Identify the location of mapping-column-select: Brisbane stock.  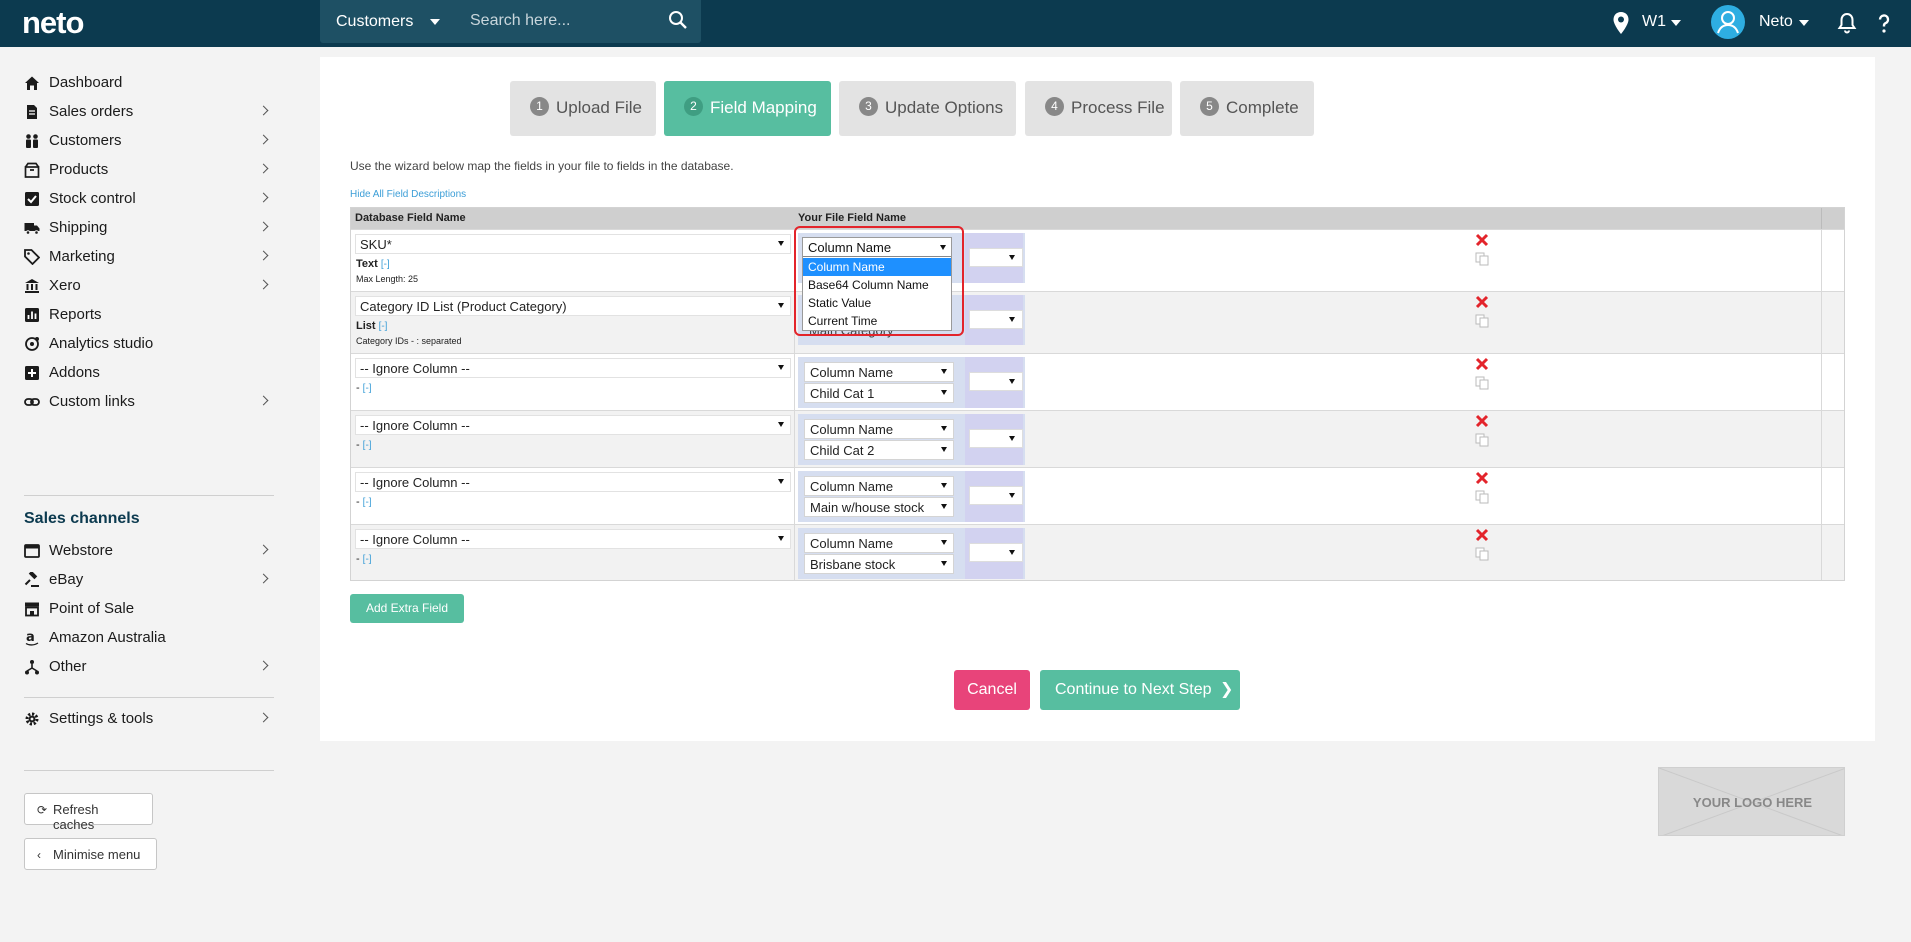
(879, 564).